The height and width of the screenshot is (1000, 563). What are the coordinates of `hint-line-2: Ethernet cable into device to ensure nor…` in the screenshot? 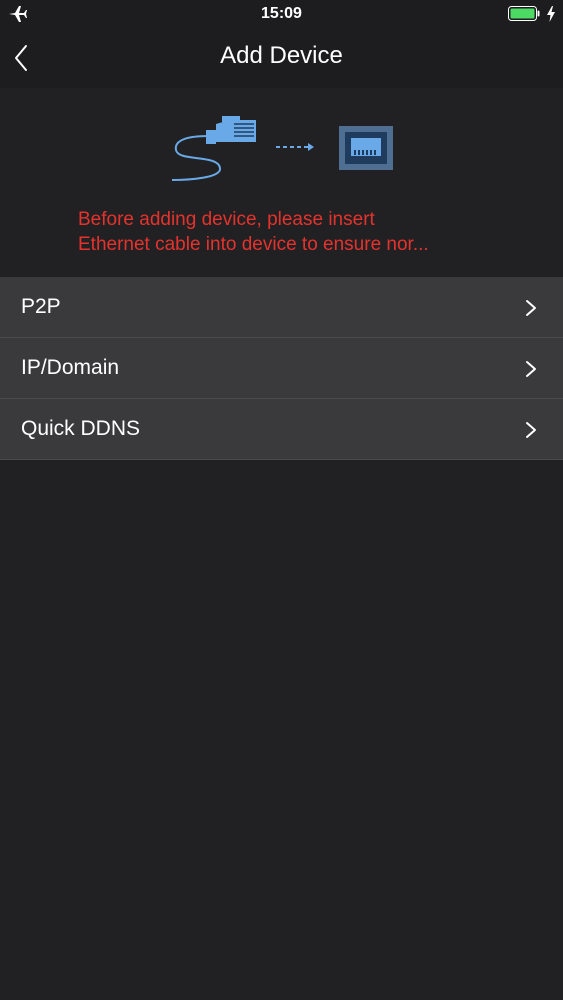 It's located at (253, 244).